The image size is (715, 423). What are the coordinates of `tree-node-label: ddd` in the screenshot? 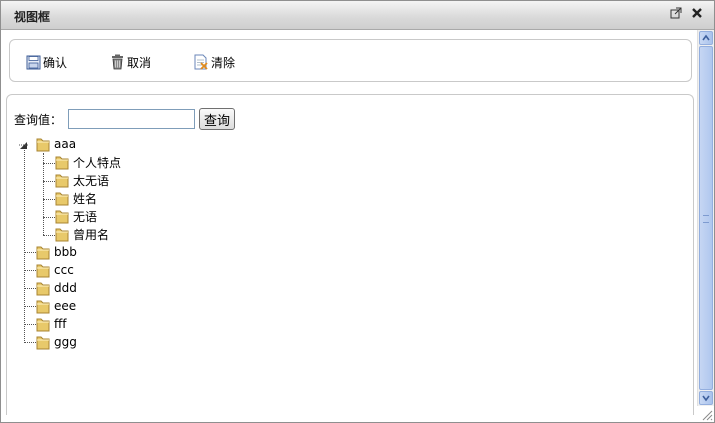 It's located at (65, 288).